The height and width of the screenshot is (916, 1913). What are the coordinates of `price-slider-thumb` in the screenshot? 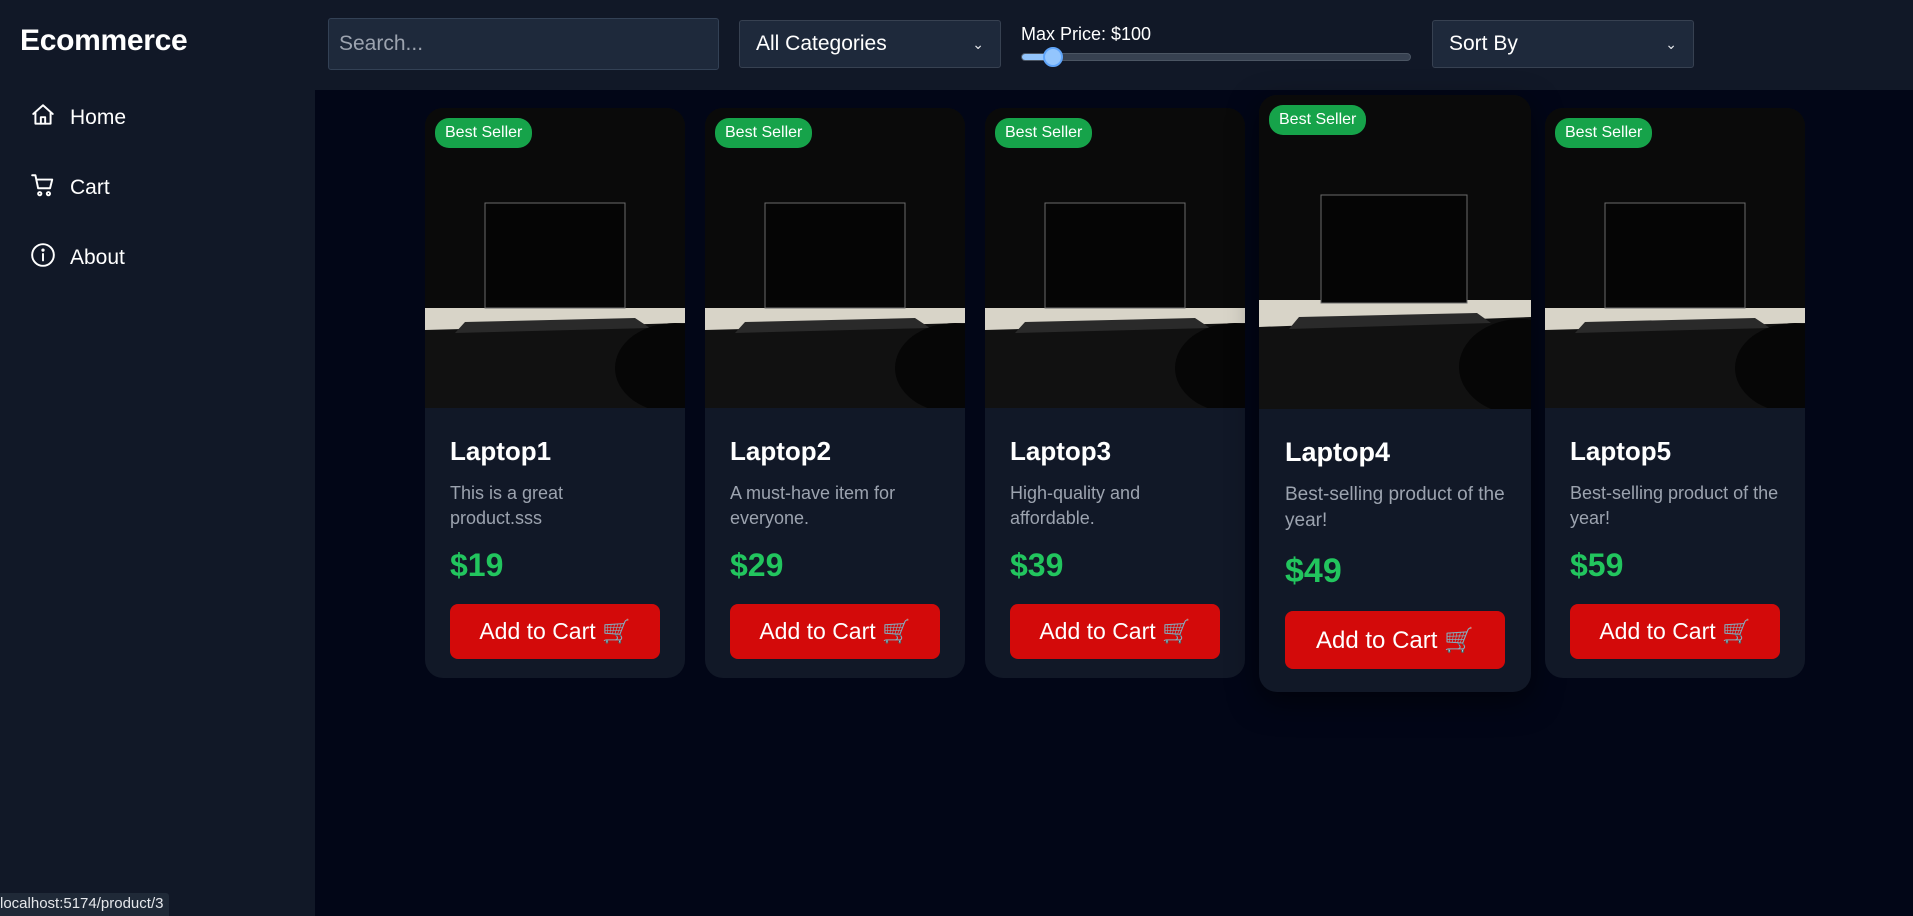 It's located at (1053, 57).